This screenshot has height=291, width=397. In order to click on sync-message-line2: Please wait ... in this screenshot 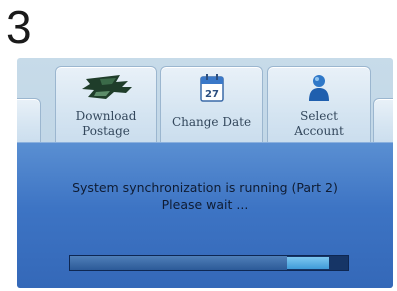, I will do `click(205, 204)`.